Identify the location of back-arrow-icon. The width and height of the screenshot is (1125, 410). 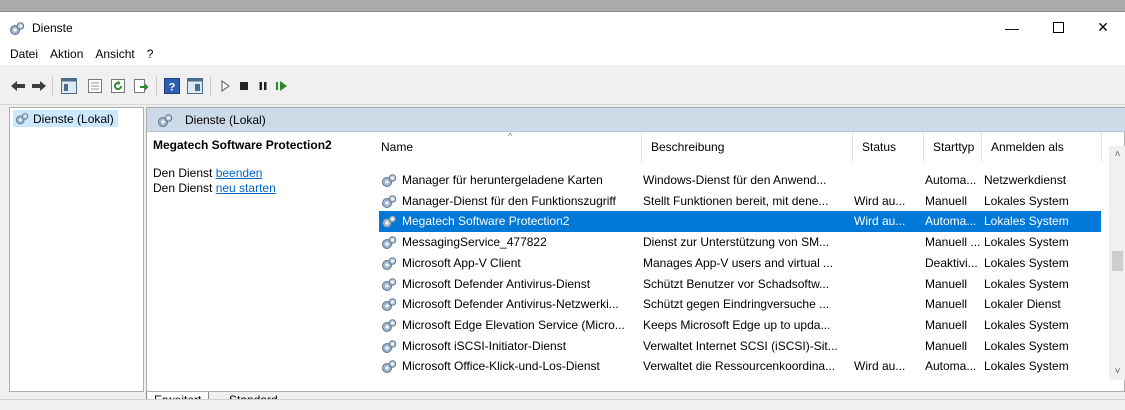
(18, 86).